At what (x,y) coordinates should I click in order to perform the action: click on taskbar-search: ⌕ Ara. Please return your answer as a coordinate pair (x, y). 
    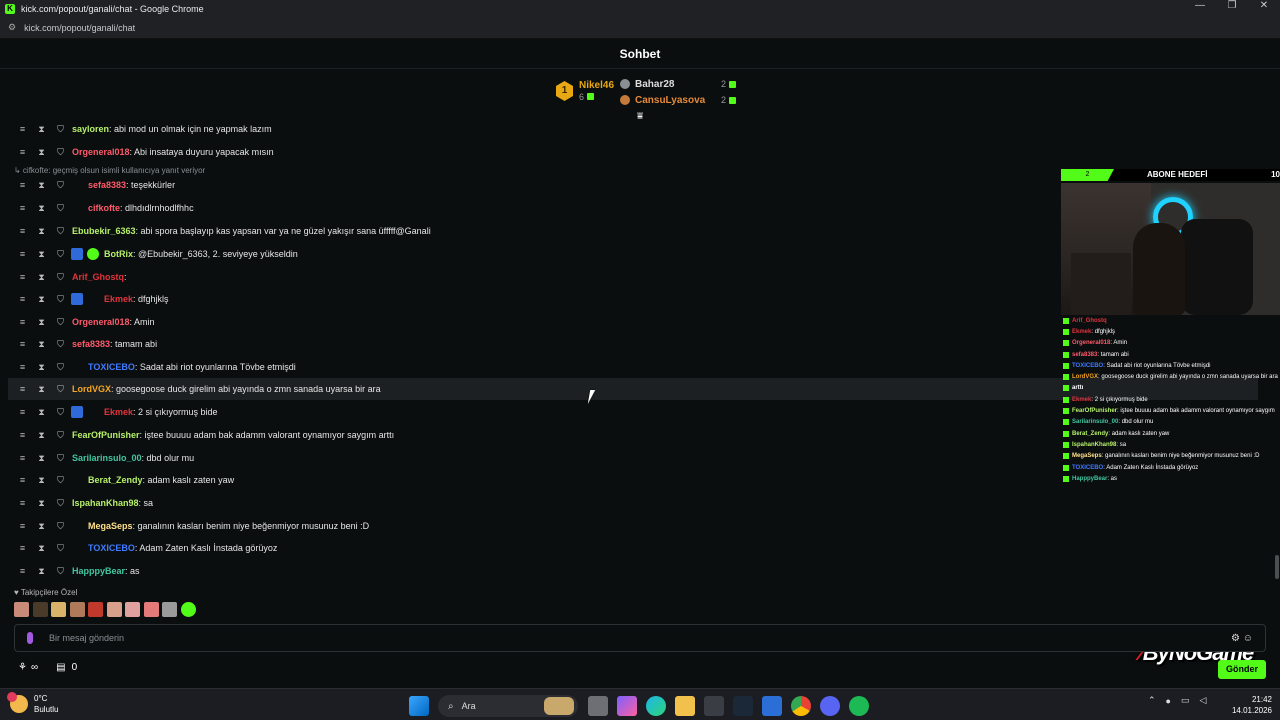
    Looking at the image, I should click on (508, 706).